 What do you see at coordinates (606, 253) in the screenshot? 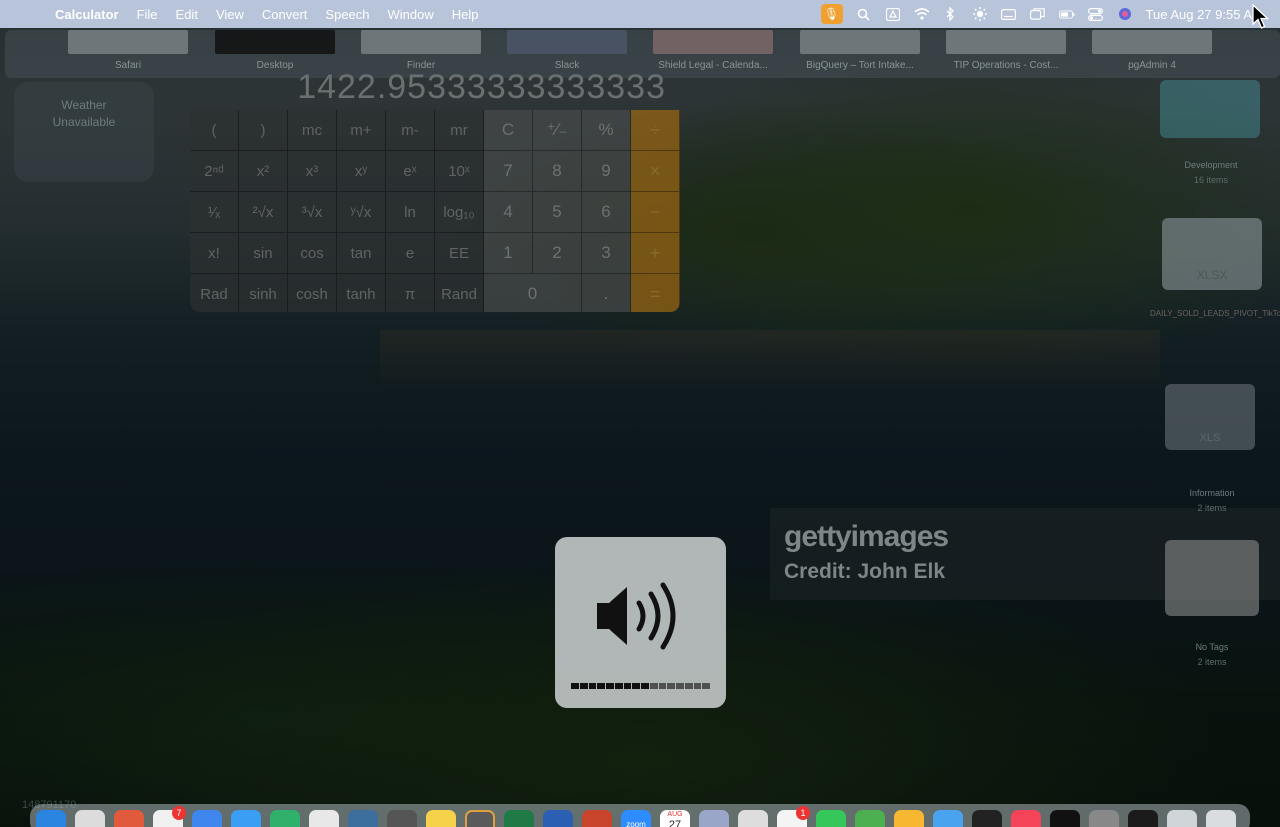
I see `key-3: 3` at bounding box center [606, 253].